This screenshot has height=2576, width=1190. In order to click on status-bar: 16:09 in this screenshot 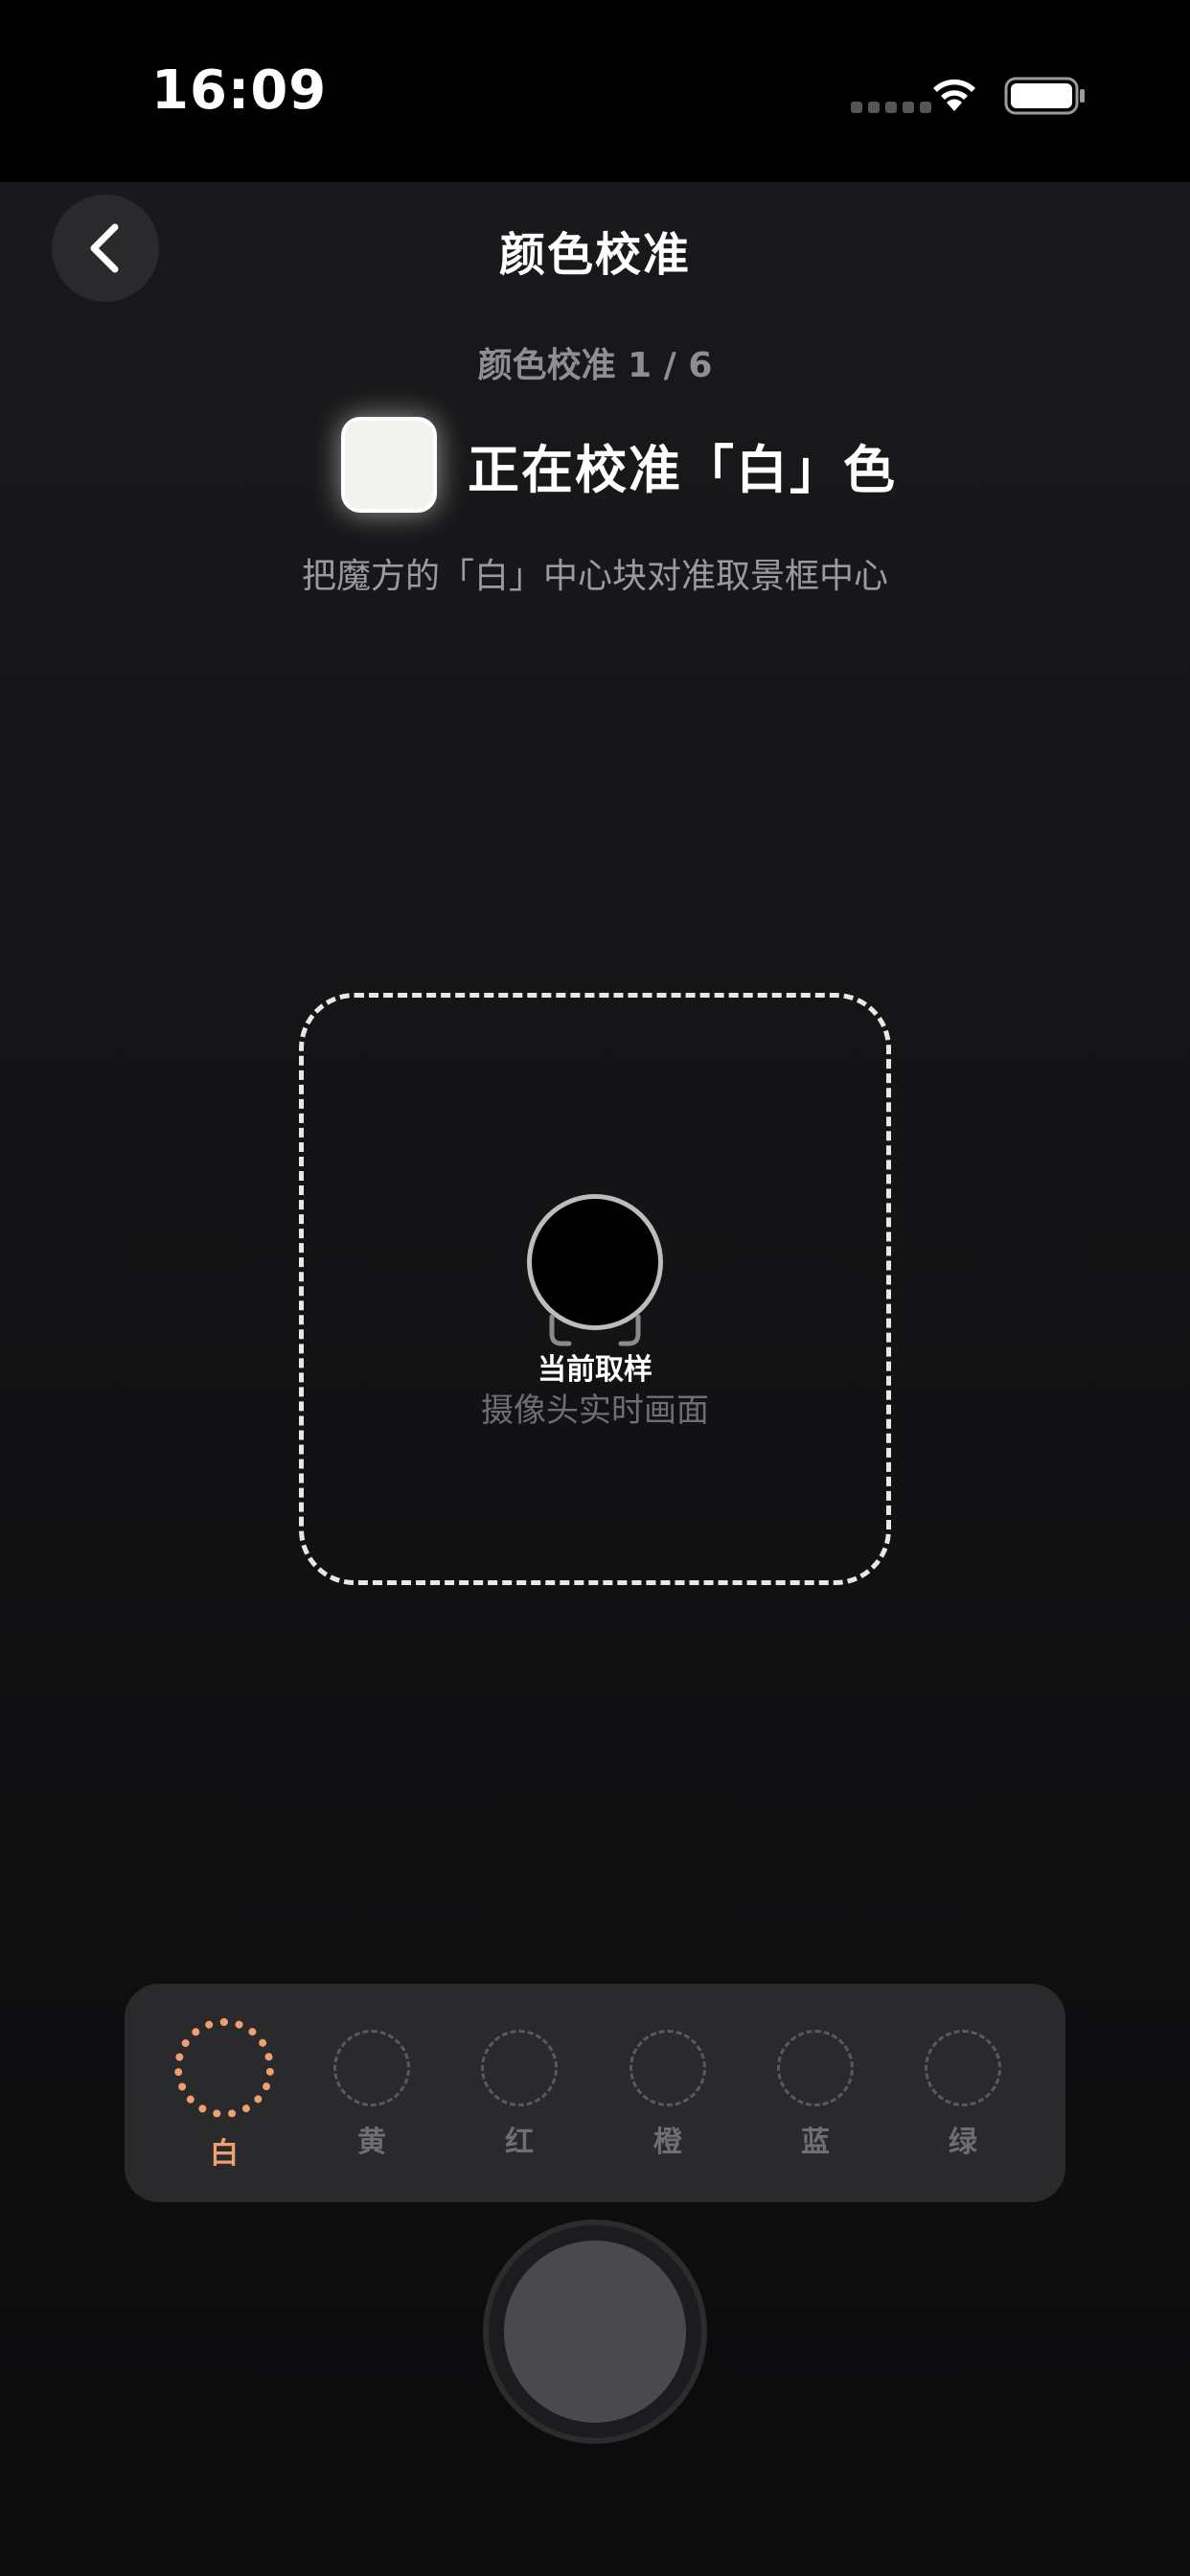, I will do `click(595, 91)`.